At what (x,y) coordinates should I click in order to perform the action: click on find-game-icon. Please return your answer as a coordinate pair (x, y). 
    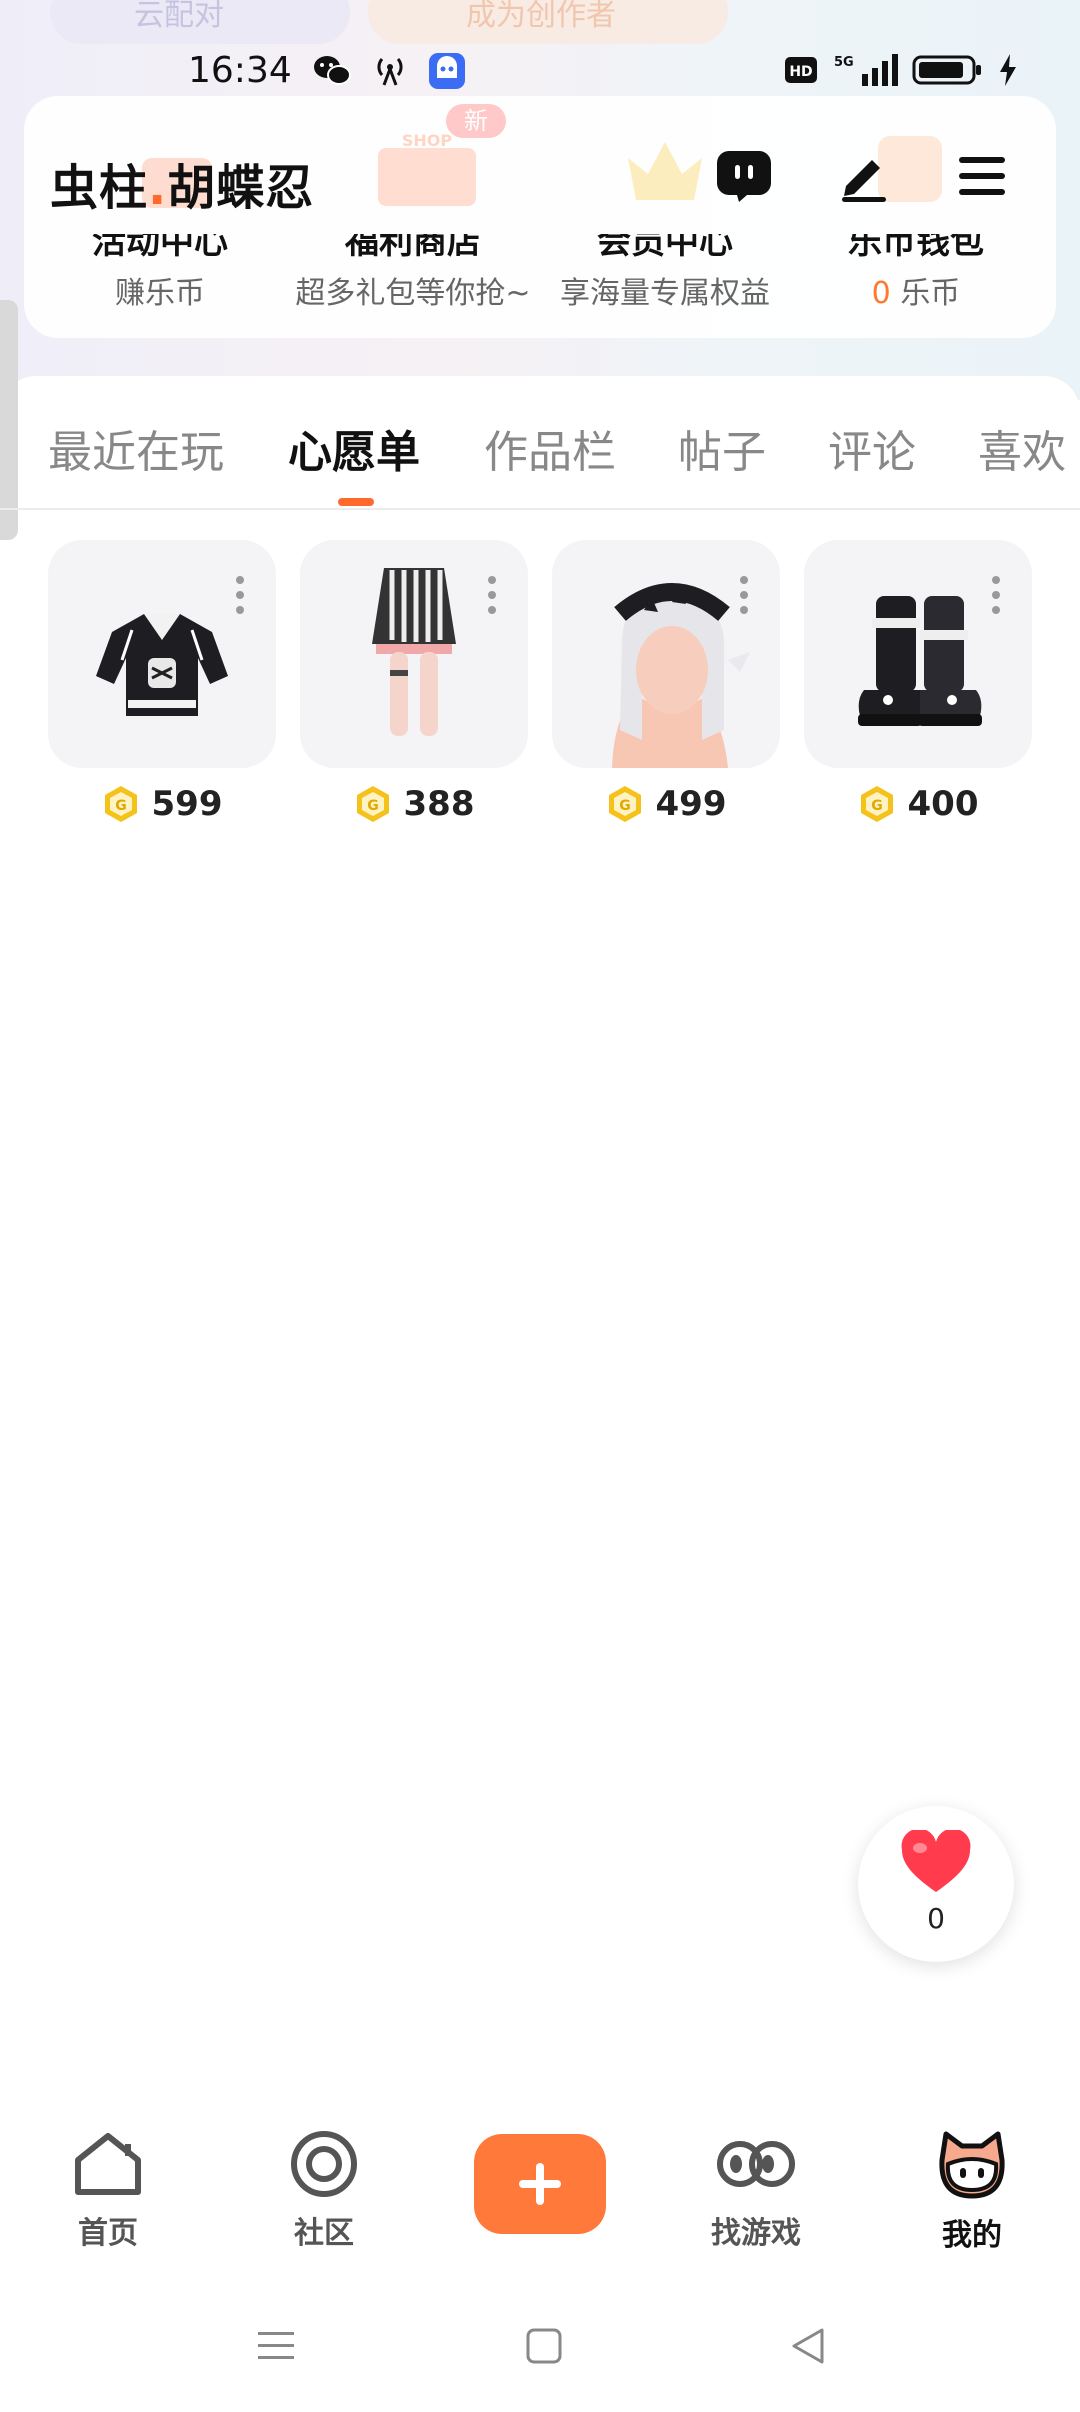
    Looking at the image, I should click on (756, 2164).